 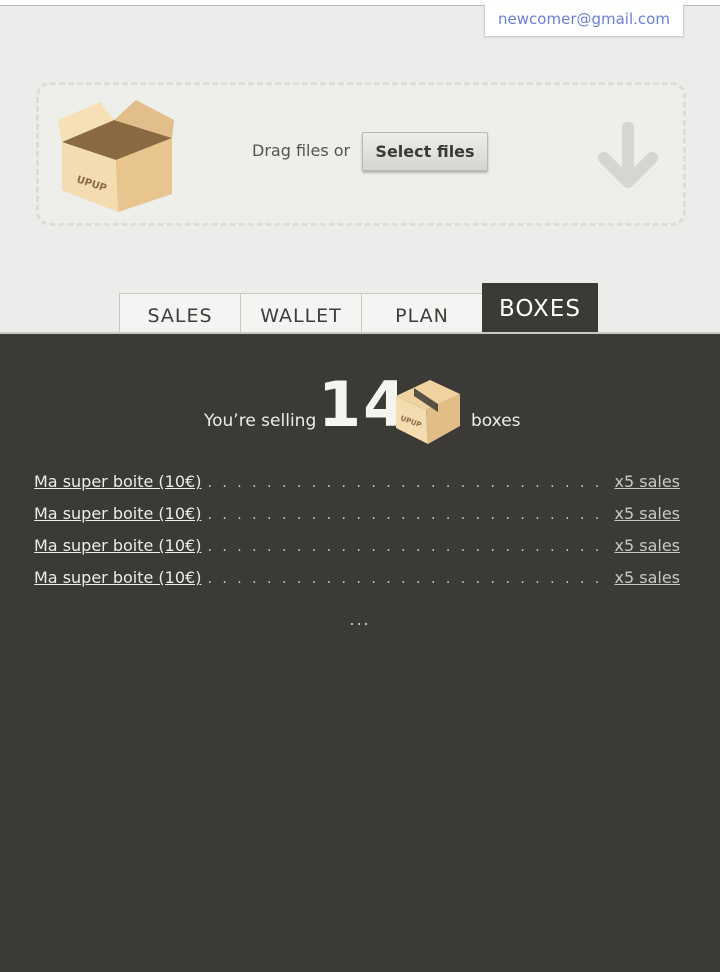 I want to click on selling-suffix: boxes, so click(x=496, y=421).